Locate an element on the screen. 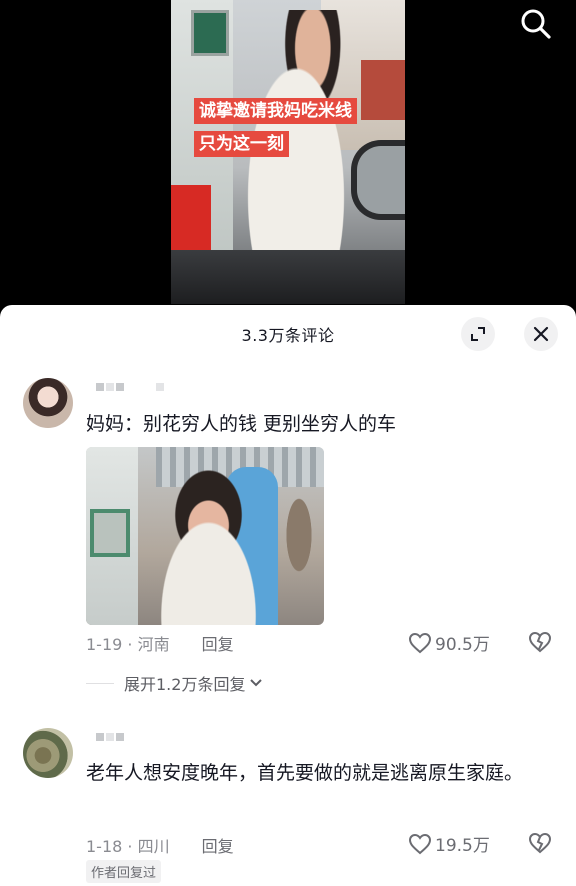  comment-meta: 1-19 · 河南 回复 is located at coordinates (160, 643).